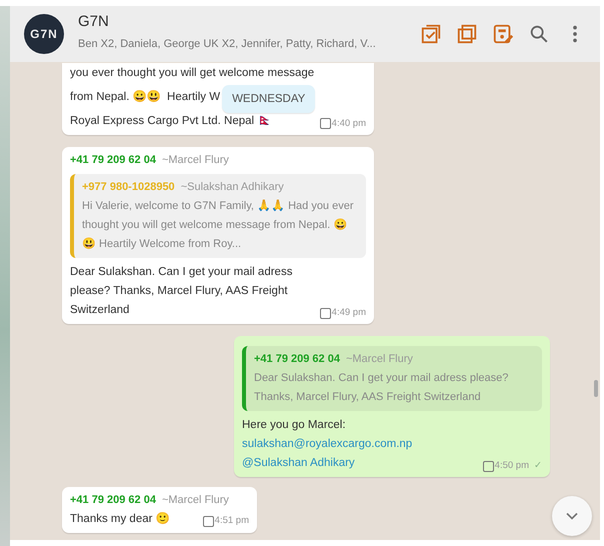 The width and height of the screenshot is (604, 546). Describe the element at coordinates (572, 516) in the screenshot. I see `scroll-down-button` at that location.